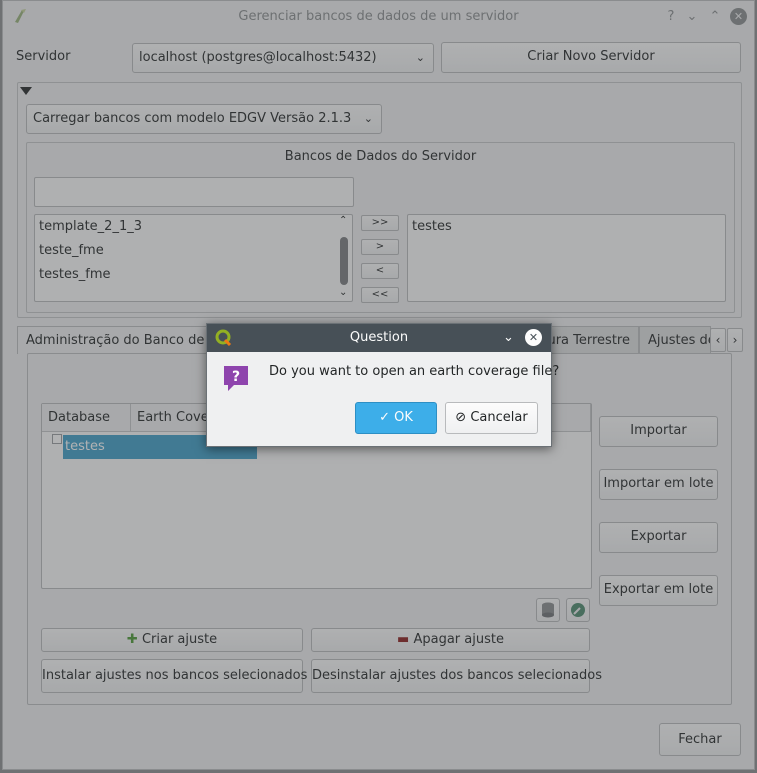 The height and width of the screenshot is (773, 757). What do you see at coordinates (533, 337) in the screenshot?
I see `dialog-close-icon: ✕` at bounding box center [533, 337].